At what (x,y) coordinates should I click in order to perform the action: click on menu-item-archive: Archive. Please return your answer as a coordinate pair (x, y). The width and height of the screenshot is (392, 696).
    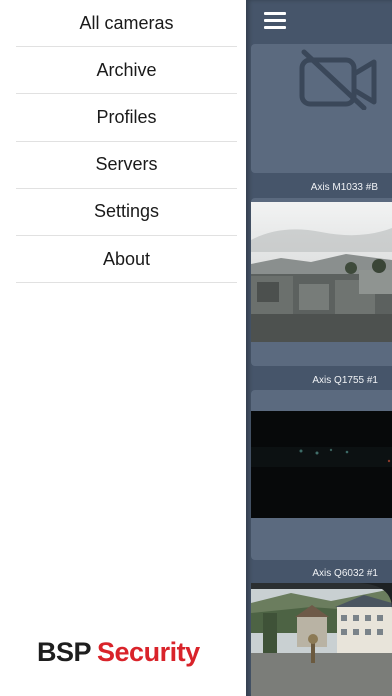
    Looking at the image, I should click on (126, 71).